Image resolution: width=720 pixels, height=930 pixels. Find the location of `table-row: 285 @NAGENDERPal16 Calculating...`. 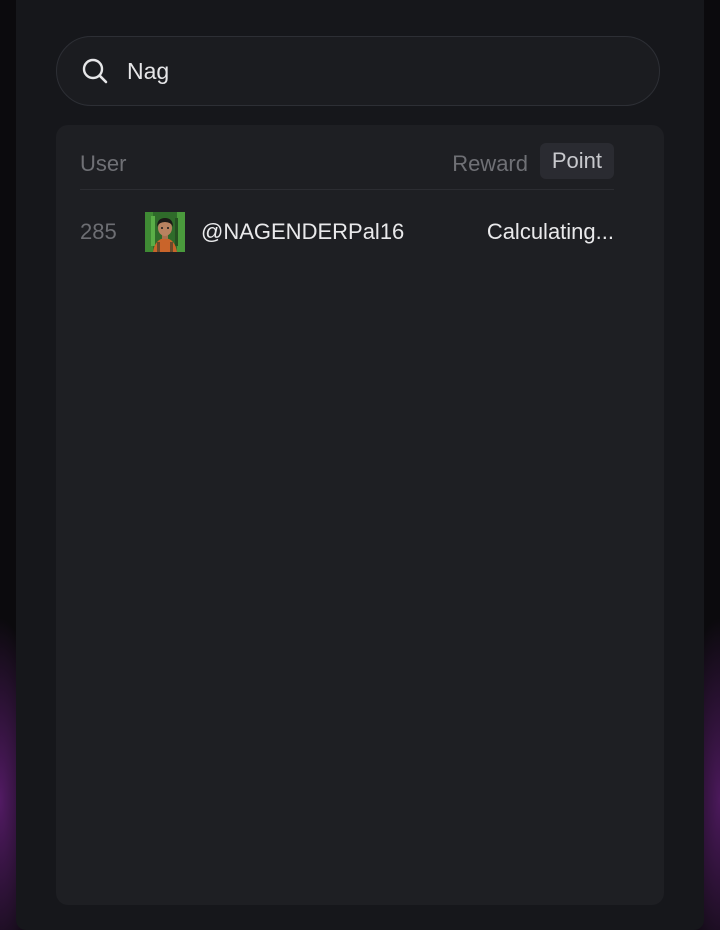

table-row: 285 @NAGENDERPal16 Calculating... is located at coordinates (347, 231).